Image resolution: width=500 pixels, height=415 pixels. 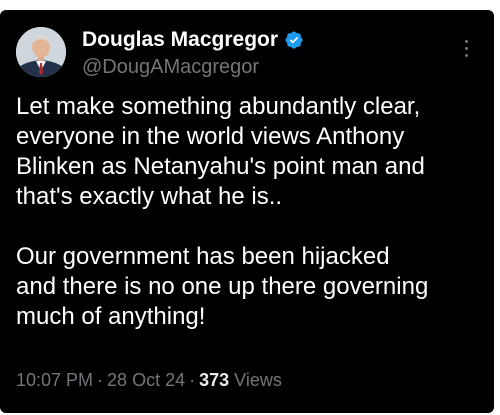 What do you see at coordinates (466, 41) in the screenshot?
I see `more-vertical-icon` at bounding box center [466, 41].